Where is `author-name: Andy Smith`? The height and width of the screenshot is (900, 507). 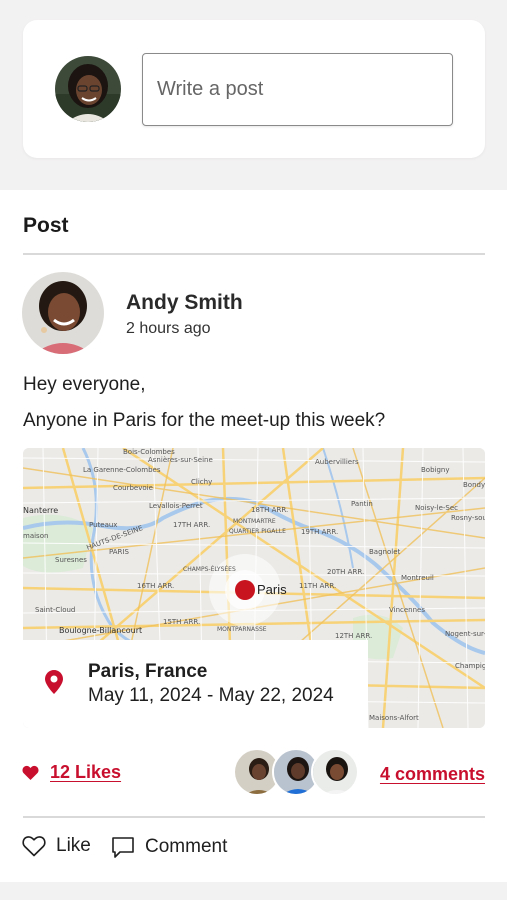
author-name: Andy Smith is located at coordinates (184, 303).